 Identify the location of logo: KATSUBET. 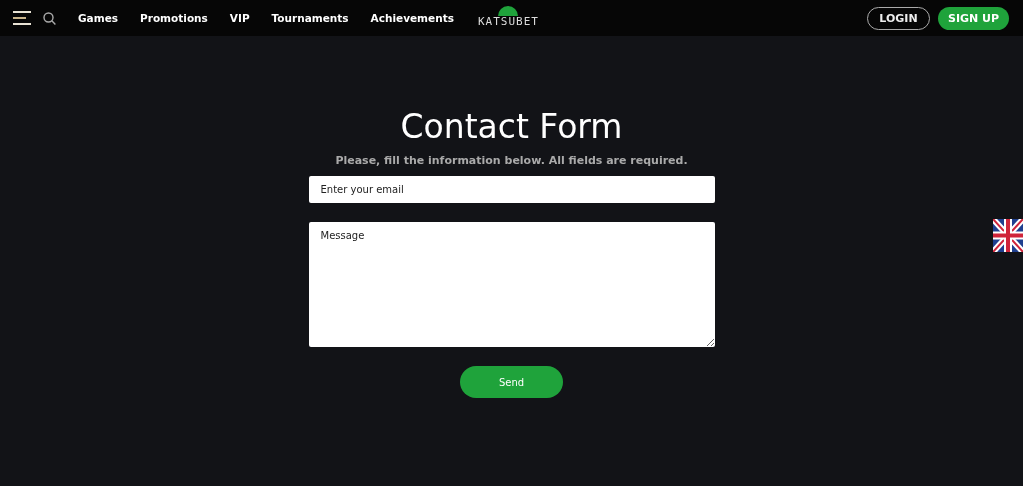
(508, 16).